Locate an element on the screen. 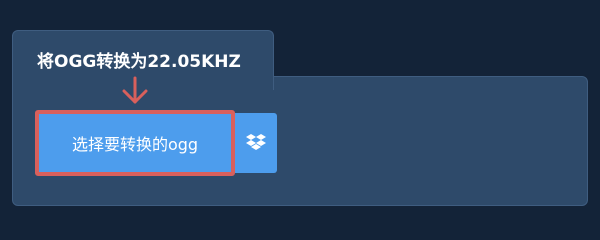 The width and height of the screenshot is (600, 240). select-file-button: 选择要转换的ogg is located at coordinates (135, 143).